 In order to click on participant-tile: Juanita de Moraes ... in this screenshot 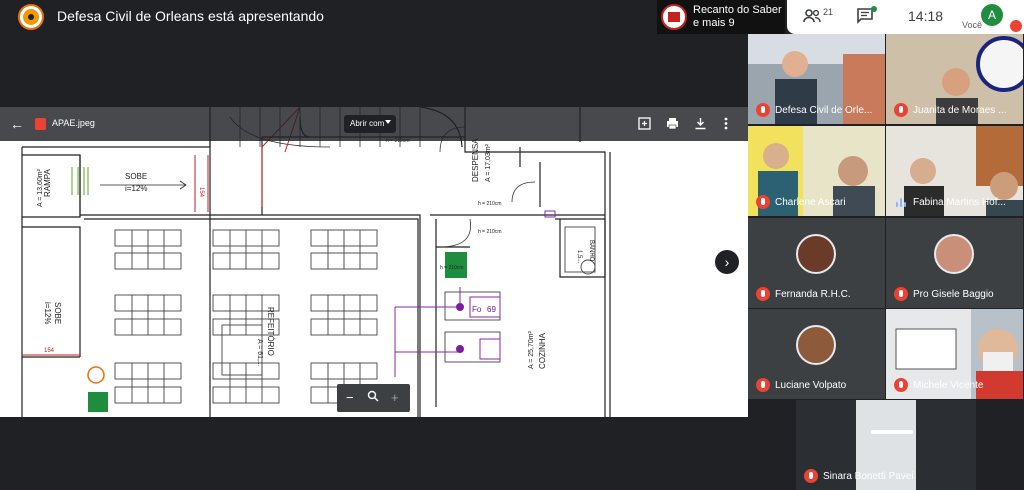, I will do `click(954, 79)`.